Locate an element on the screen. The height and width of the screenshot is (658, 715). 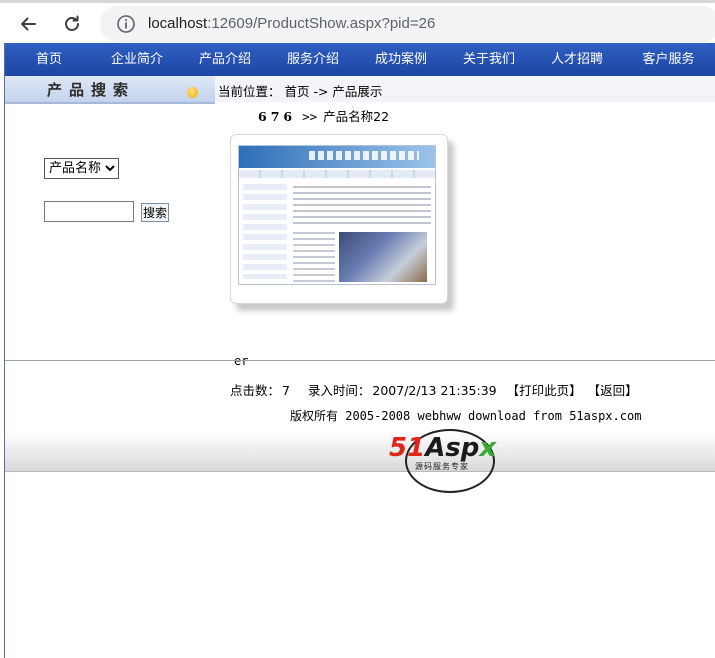
logo-tagline: 源码服务专家 is located at coordinates (442, 466).